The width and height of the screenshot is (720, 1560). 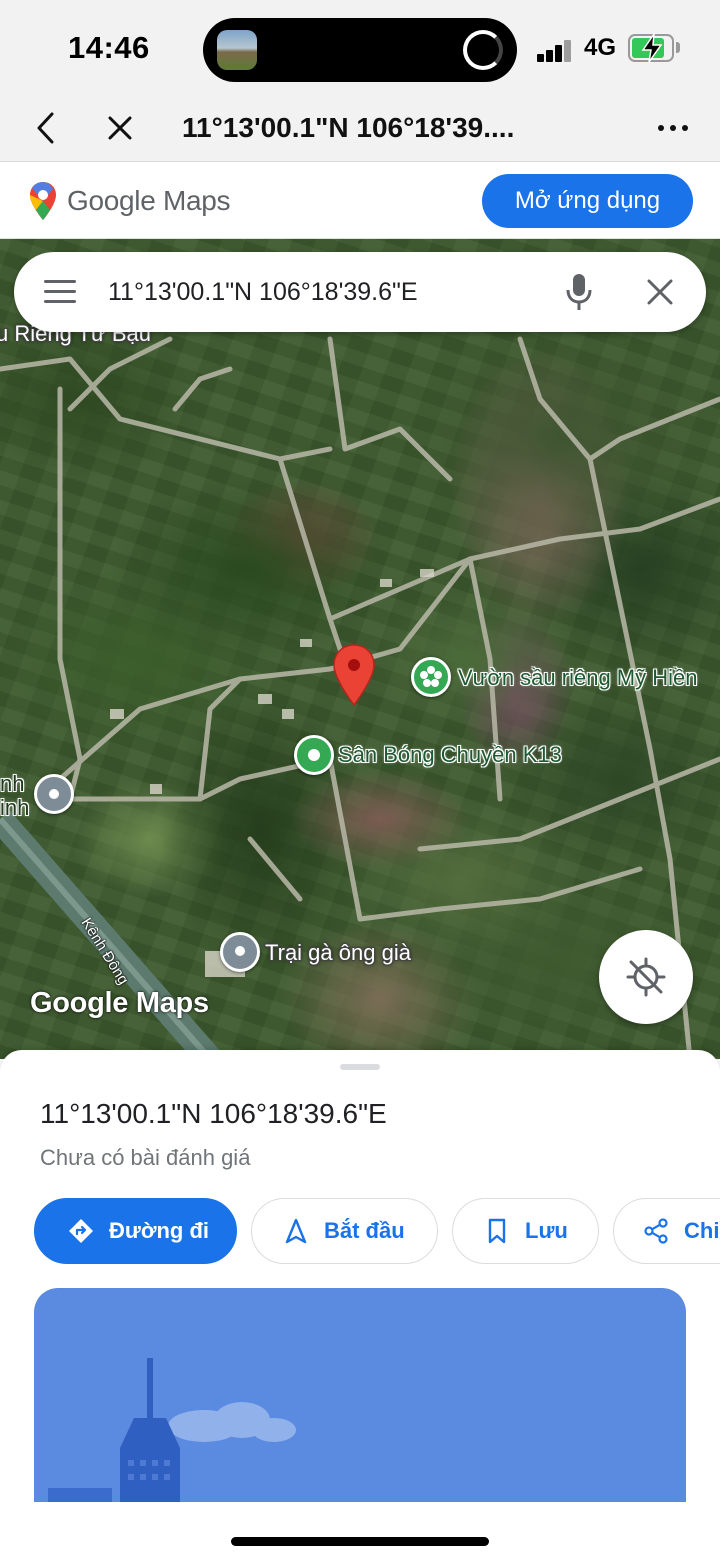 I want to click on drag-handle, so click(x=360, y=1067).